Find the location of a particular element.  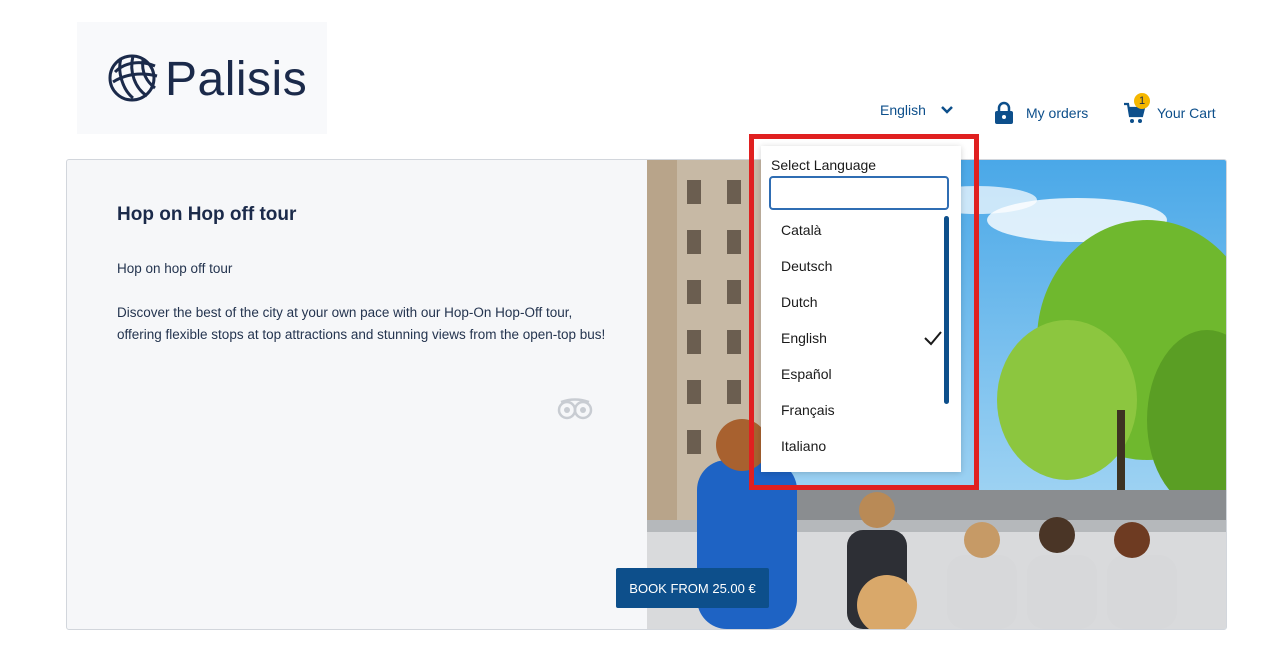

cart-count-badge: 1 is located at coordinates (1142, 101).